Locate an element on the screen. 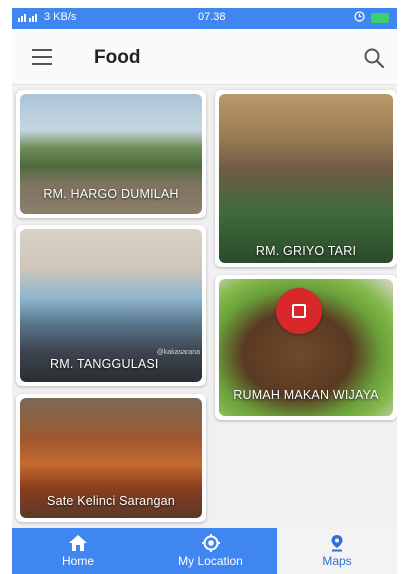 The image size is (401, 574). status-left: 3 KB/s is located at coordinates (47, 17).